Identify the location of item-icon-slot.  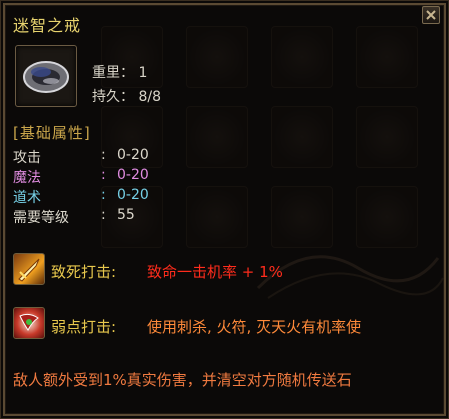
(46, 76).